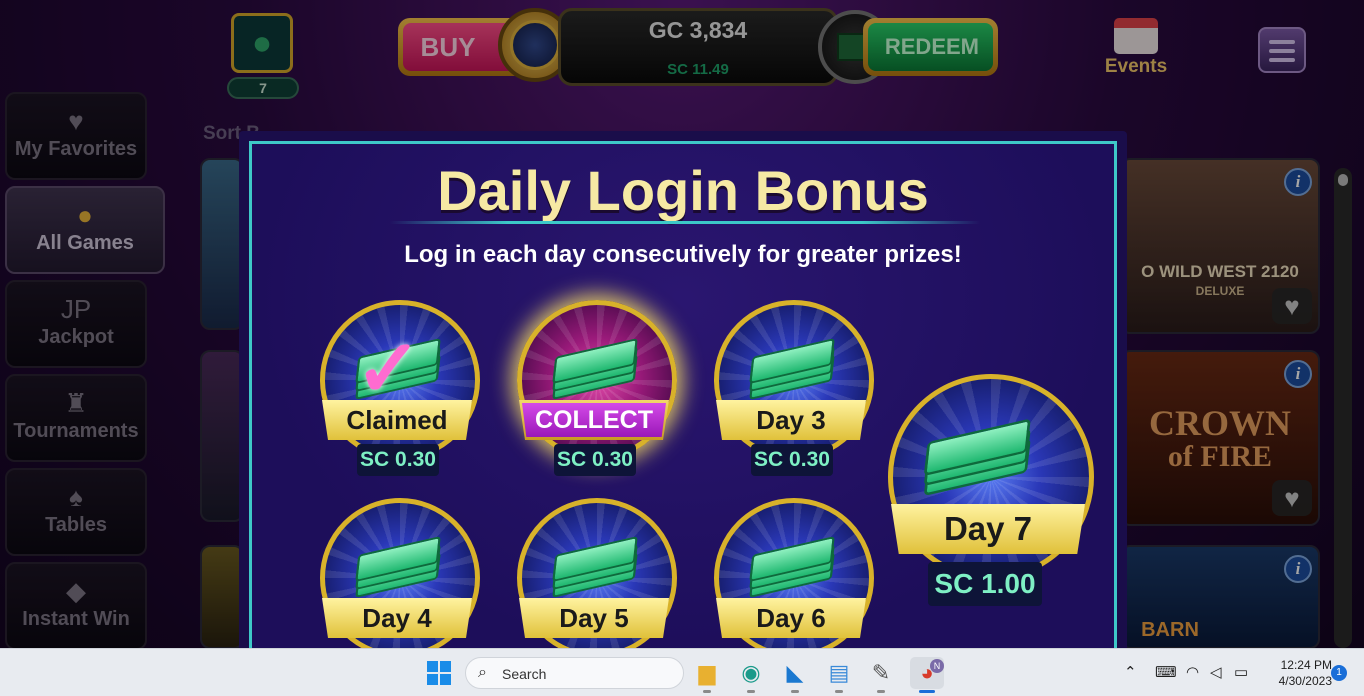 This screenshot has width=1364, height=696. I want to click on day-tile-3: Day 3 SC 0.30, so click(794, 390).